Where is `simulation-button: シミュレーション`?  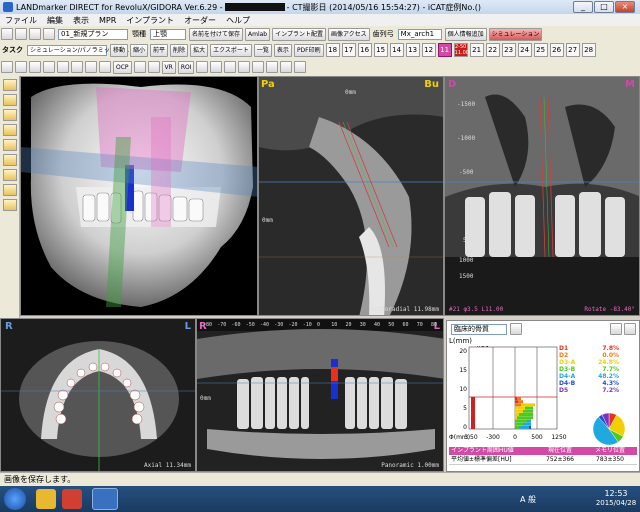 simulation-button: シミュレーション is located at coordinates (515, 34).